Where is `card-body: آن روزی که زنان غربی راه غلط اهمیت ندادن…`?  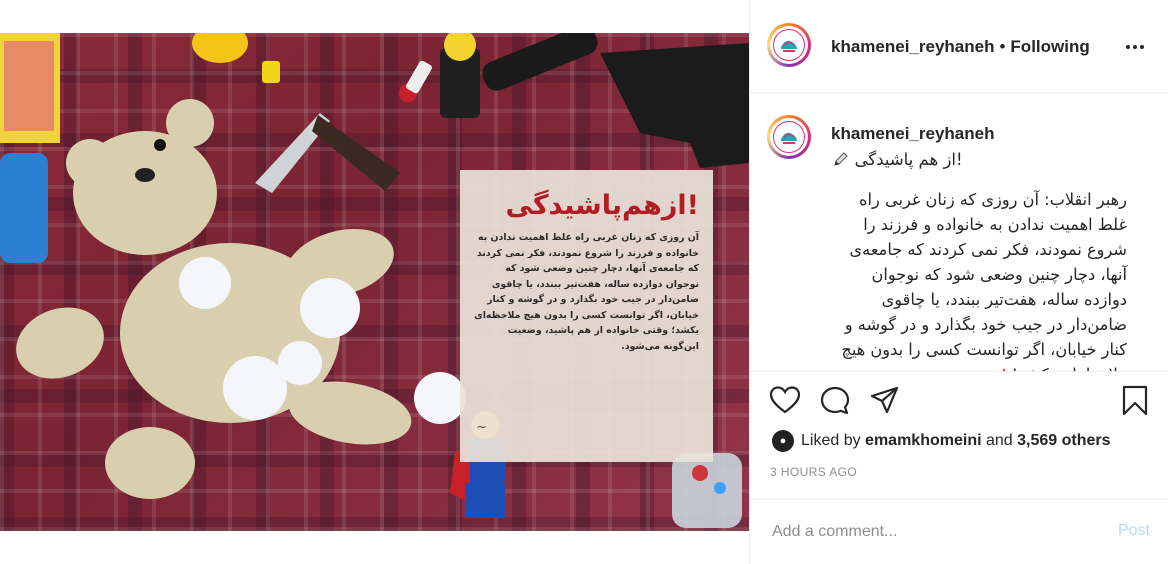
card-body: آن روزی که زنان غربی راه غلط اهمیت ندادن… is located at coordinates (586, 292).